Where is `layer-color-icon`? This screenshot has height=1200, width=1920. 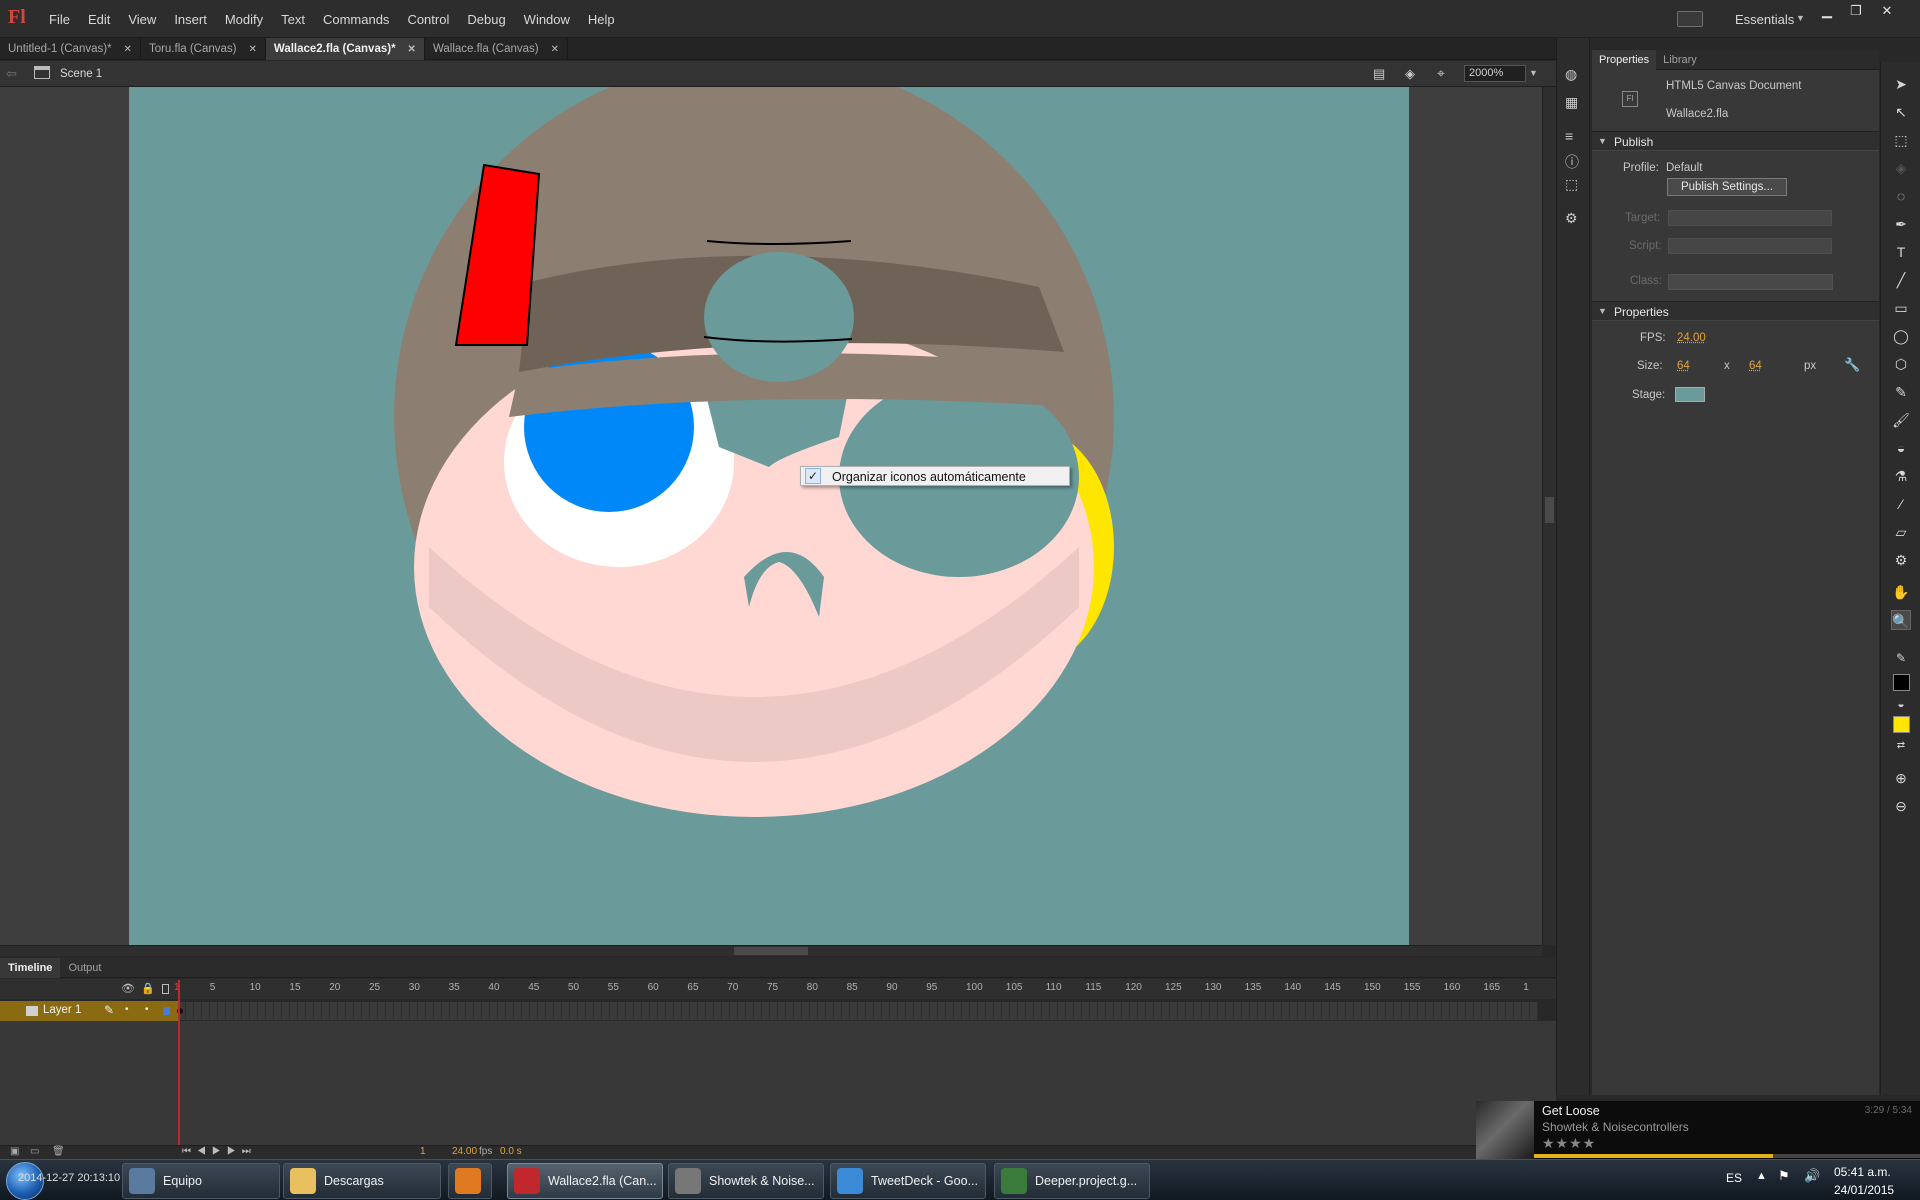 layer-color-icon is located at coordinates (166, 1011).